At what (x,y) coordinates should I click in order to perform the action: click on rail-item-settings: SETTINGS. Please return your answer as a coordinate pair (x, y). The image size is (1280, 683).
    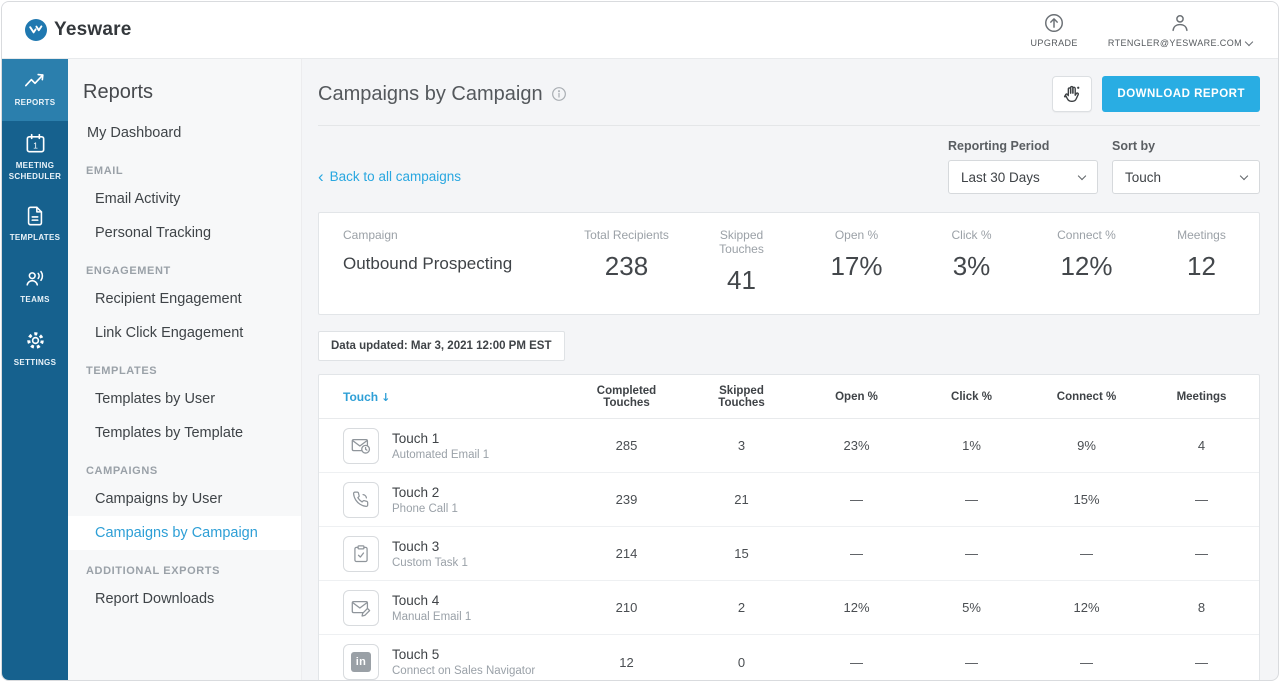
    Looking at the image, I should click on (35, 349).